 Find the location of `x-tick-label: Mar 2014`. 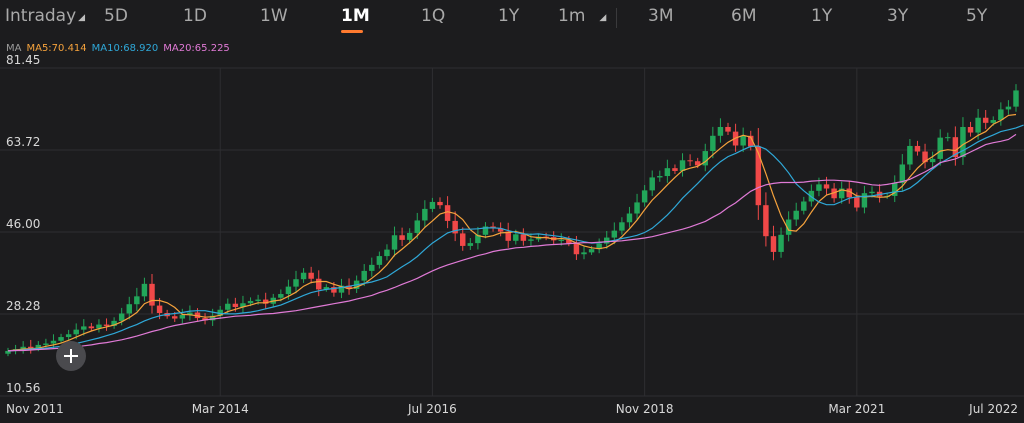

x-tick-label: Mar 2014 is located at coordinates (220, 409).